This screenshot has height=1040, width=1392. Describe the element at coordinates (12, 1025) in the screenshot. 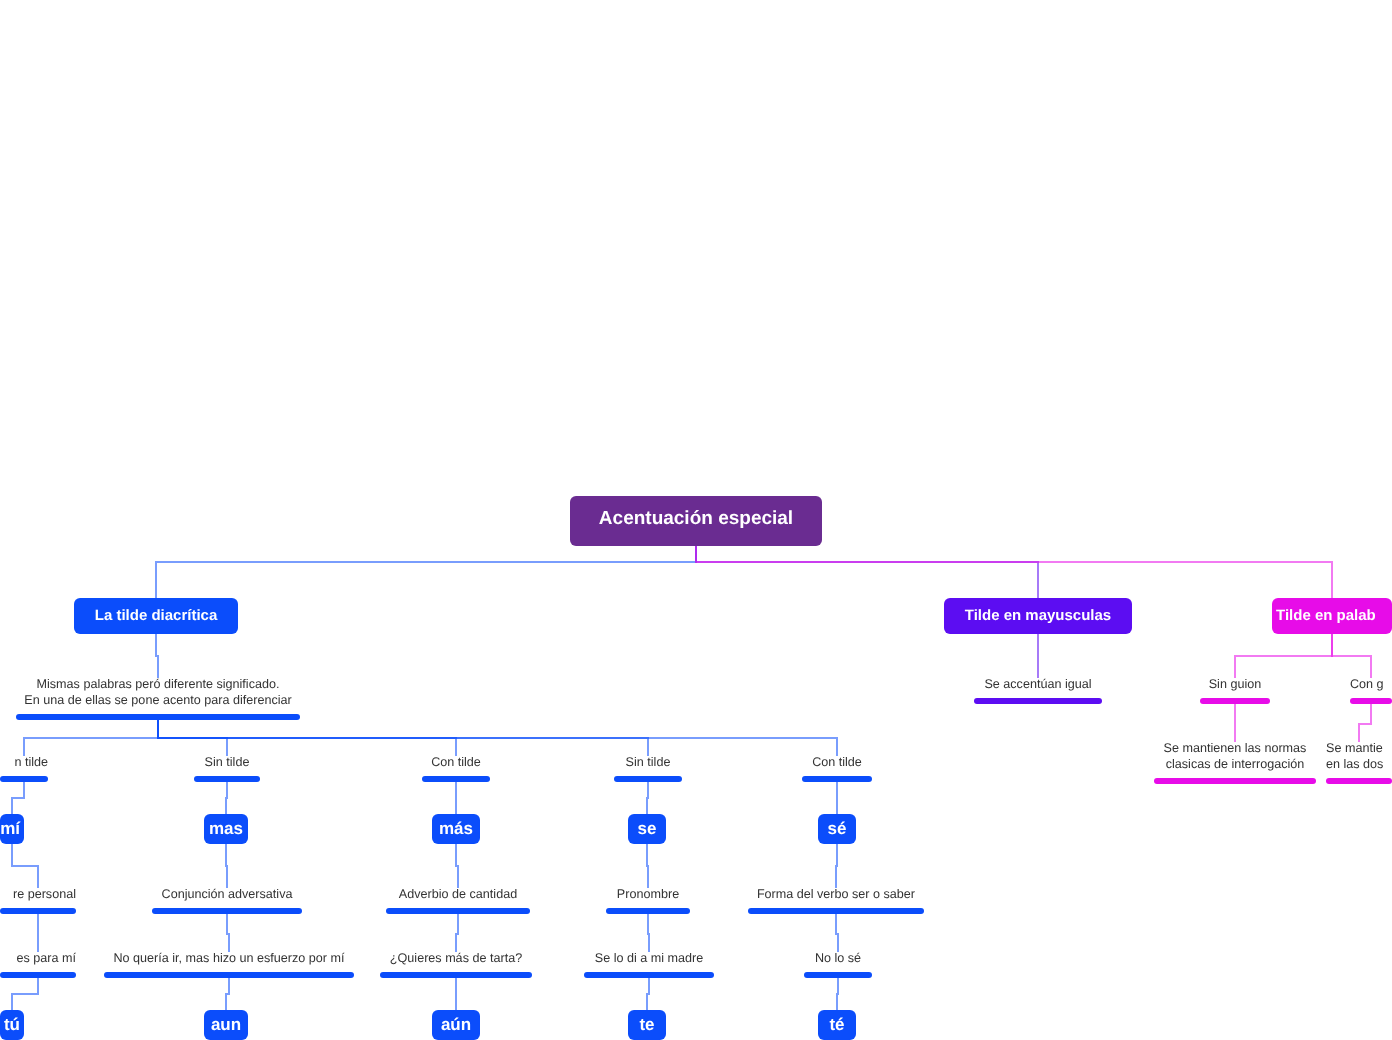

I see `topic-node: tú` at that location.